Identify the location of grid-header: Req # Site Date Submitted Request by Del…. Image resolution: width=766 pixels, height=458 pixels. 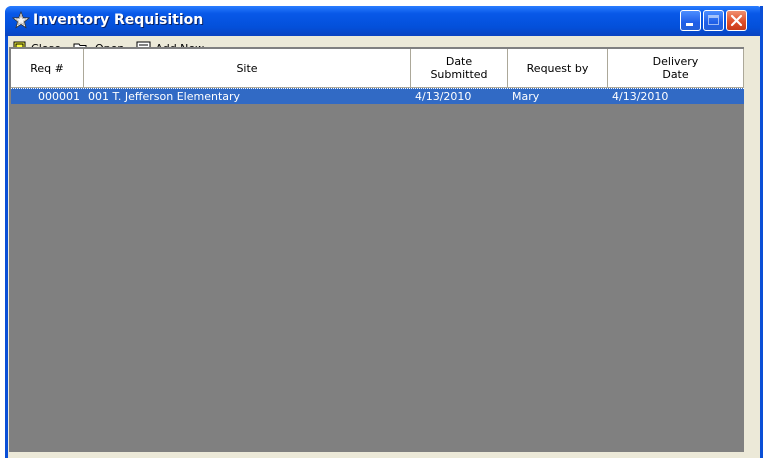
(377, 68).